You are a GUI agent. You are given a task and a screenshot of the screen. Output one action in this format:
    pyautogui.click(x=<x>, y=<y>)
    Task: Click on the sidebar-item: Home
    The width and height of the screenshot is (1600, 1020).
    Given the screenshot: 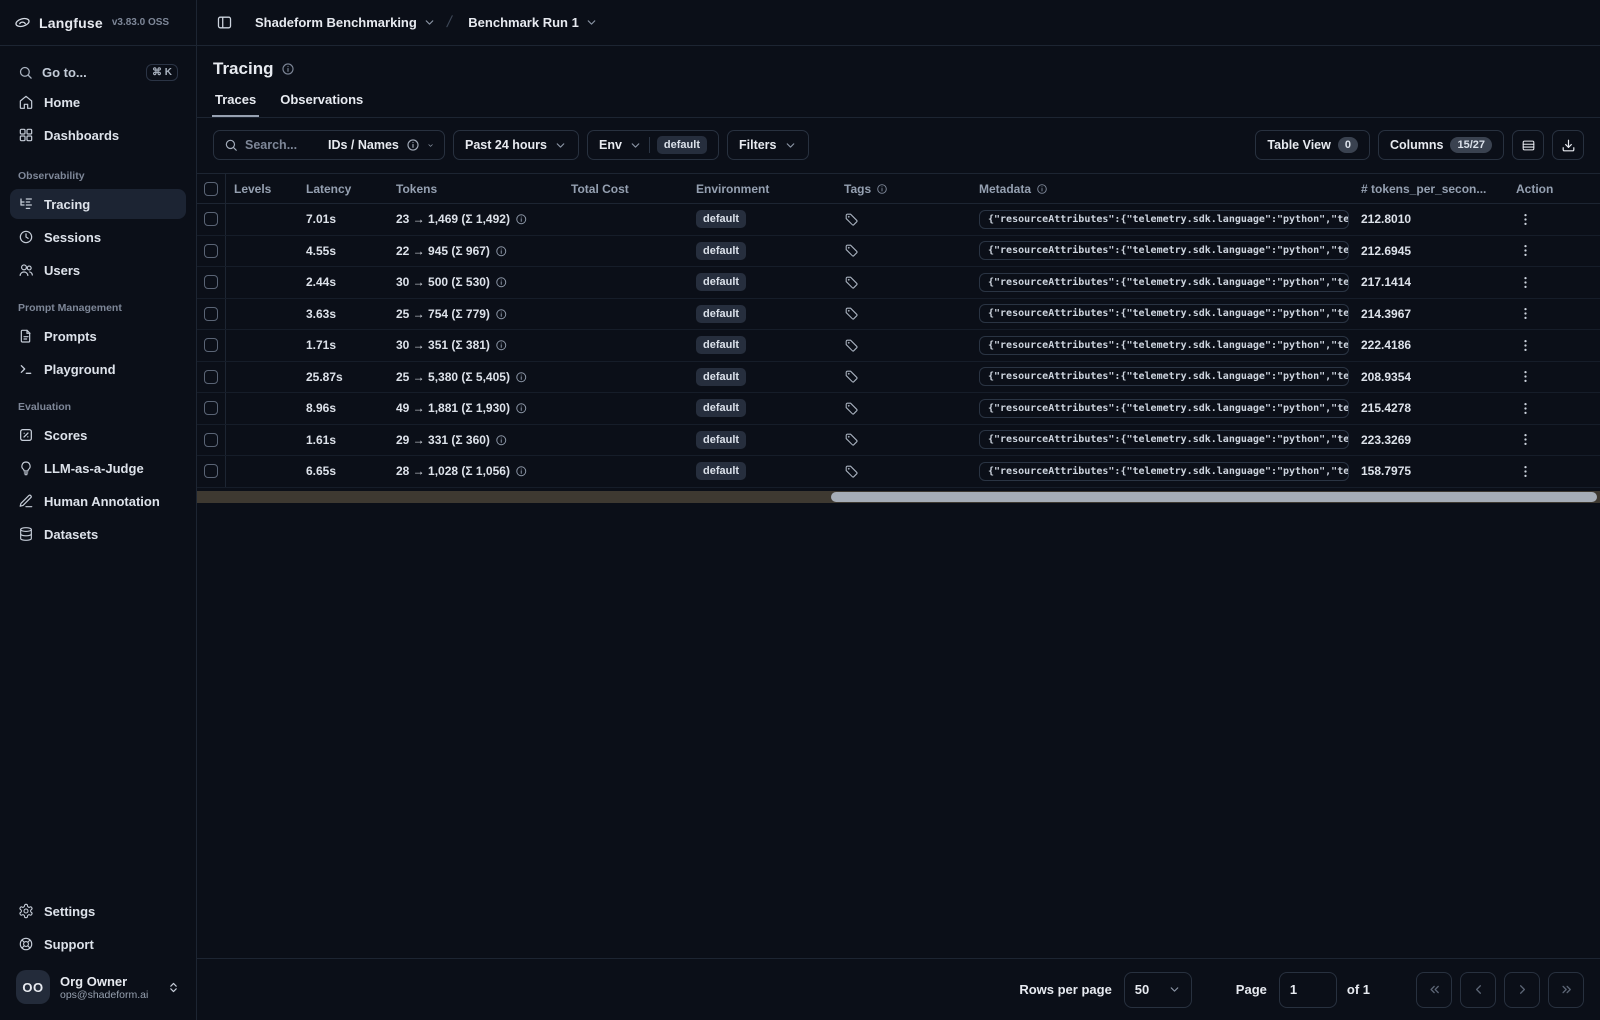 What is the action you would take?
    pyautogui.click(x=98, y=102)
    